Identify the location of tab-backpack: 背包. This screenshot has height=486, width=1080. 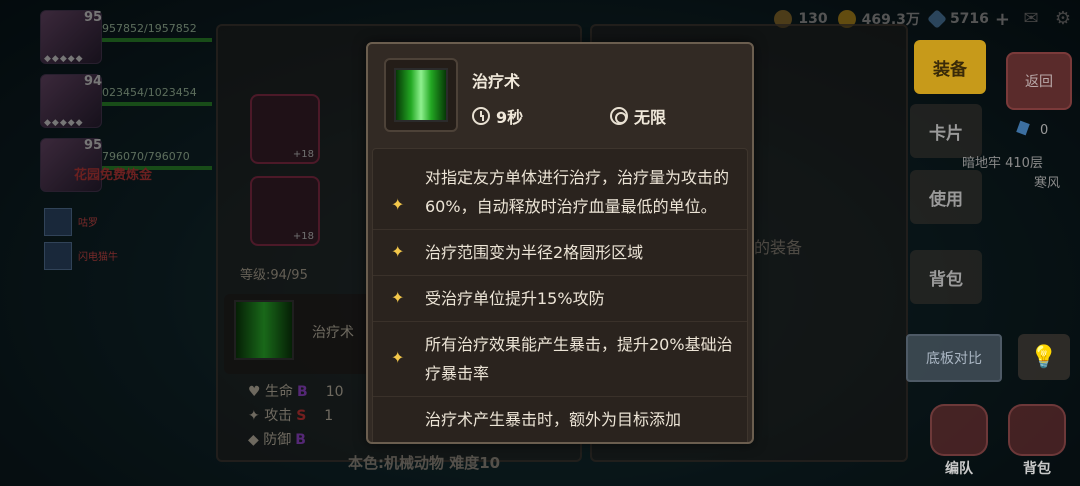
(946, 277).